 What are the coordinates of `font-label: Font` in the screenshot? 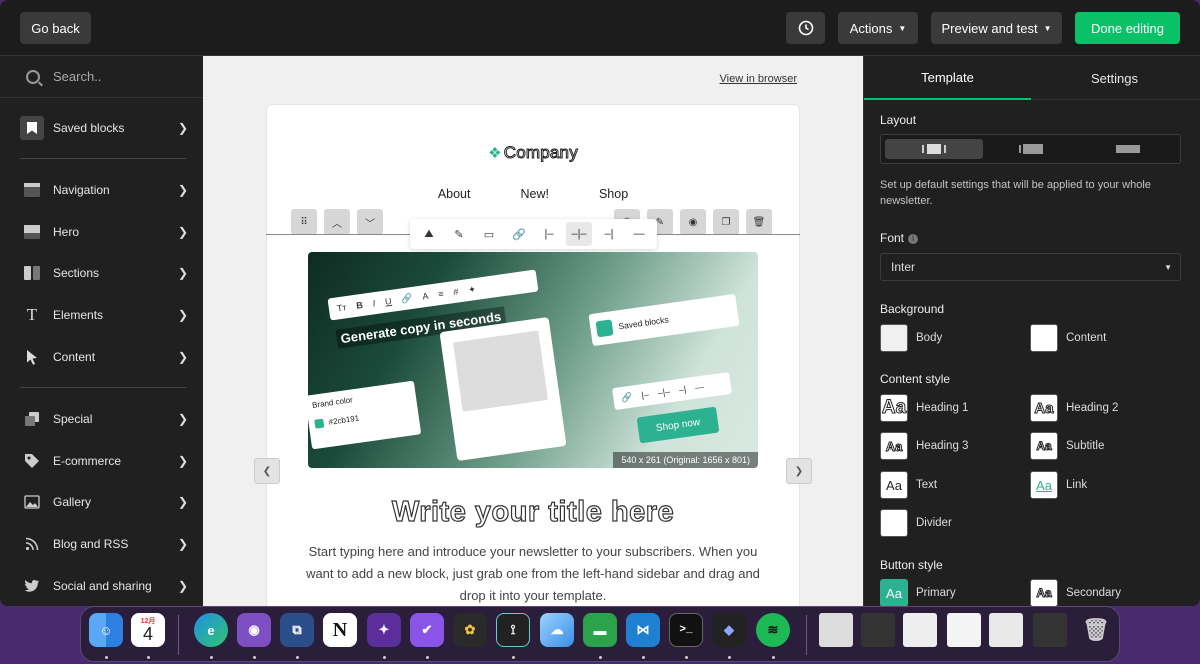 It's located at (892, 238).